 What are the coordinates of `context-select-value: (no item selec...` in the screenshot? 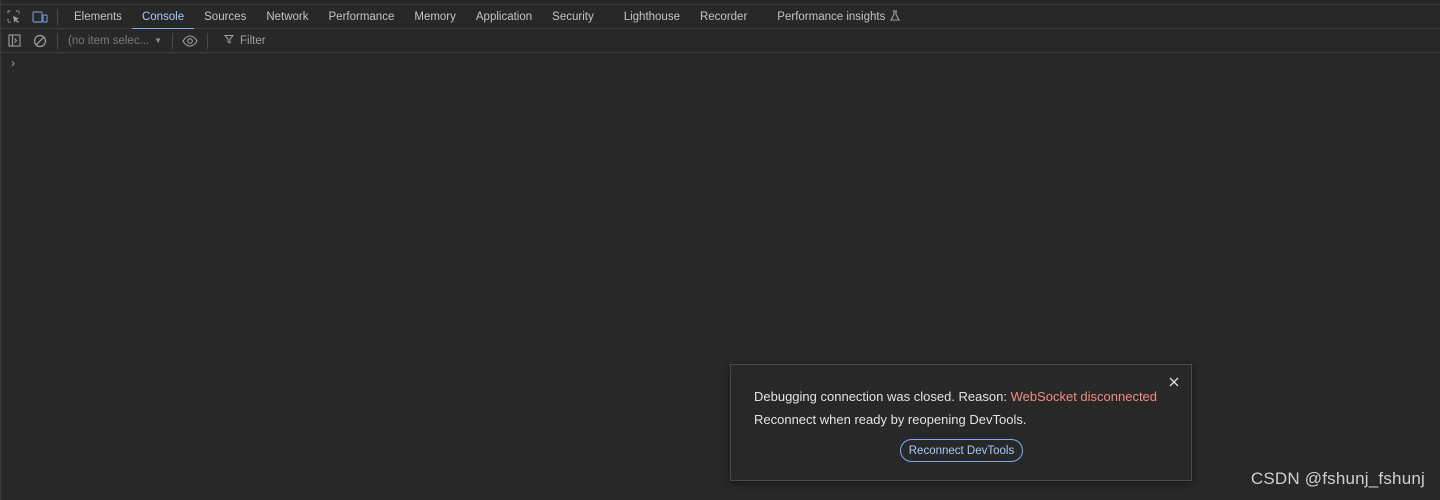 It's located at (109, 40).